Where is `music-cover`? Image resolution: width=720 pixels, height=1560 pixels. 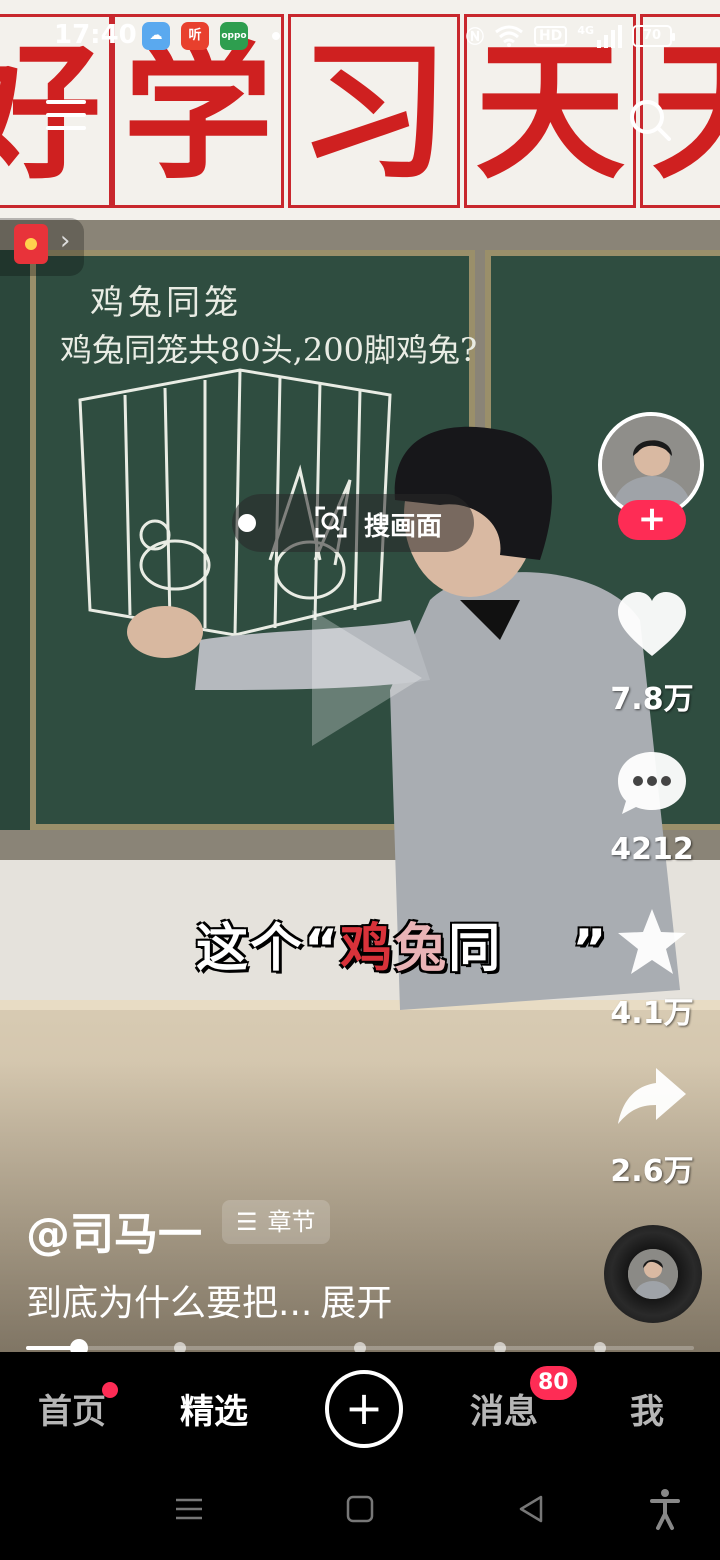
music-cover is located at coordinates (653, 1274).